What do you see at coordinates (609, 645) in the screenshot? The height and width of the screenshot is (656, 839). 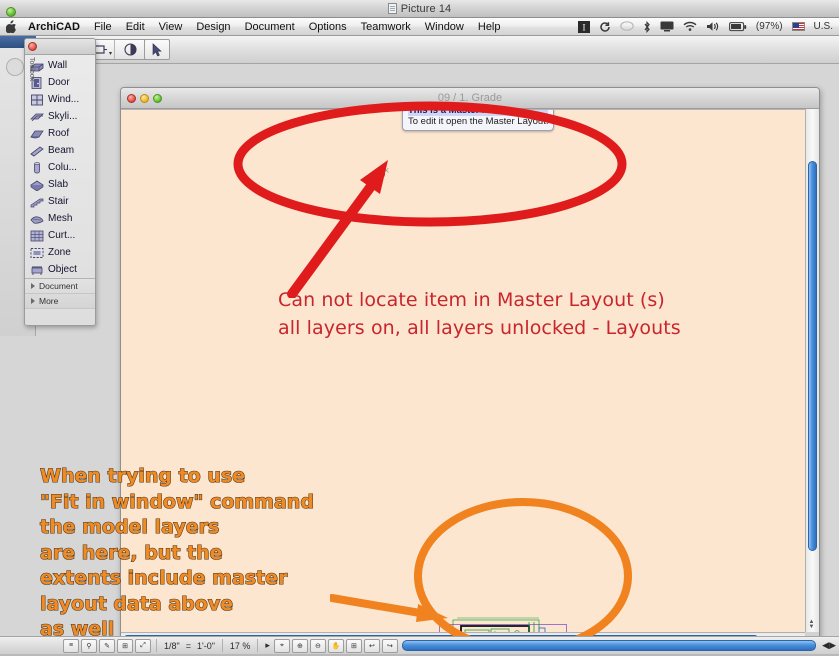 I see `status-bar-scrollbar` at bounding box center [609, 645].